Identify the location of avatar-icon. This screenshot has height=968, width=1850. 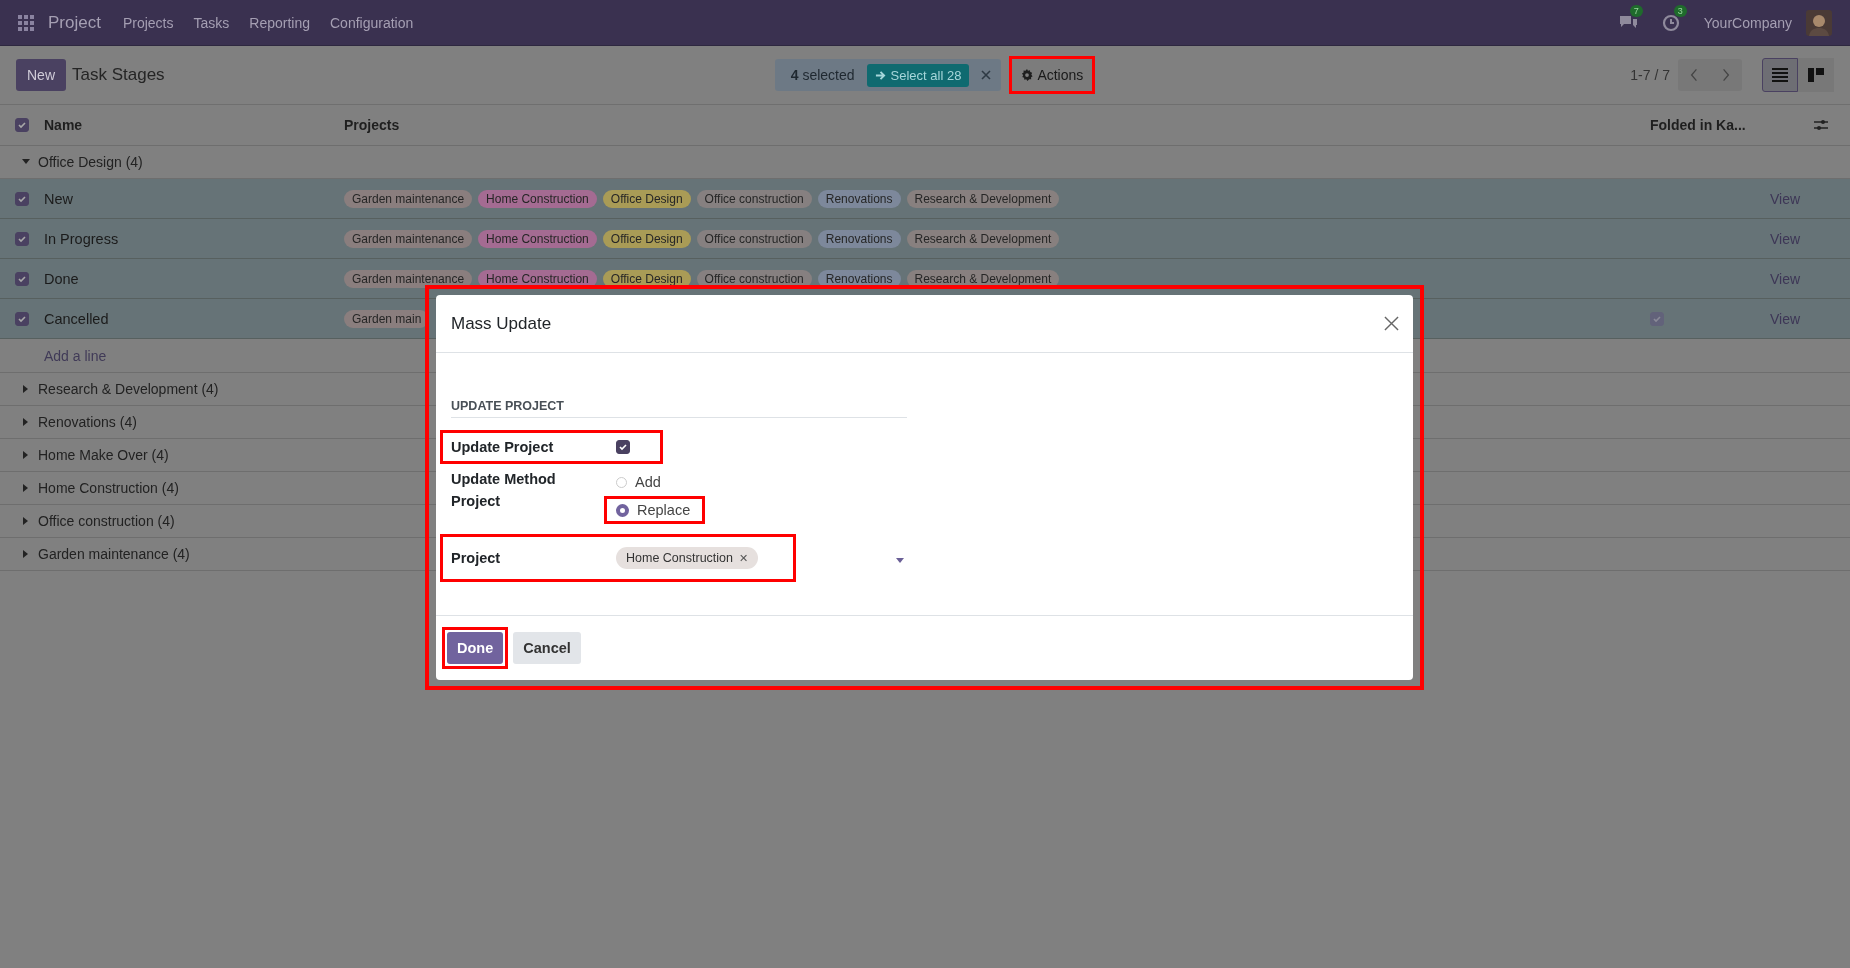
(1819, 22).